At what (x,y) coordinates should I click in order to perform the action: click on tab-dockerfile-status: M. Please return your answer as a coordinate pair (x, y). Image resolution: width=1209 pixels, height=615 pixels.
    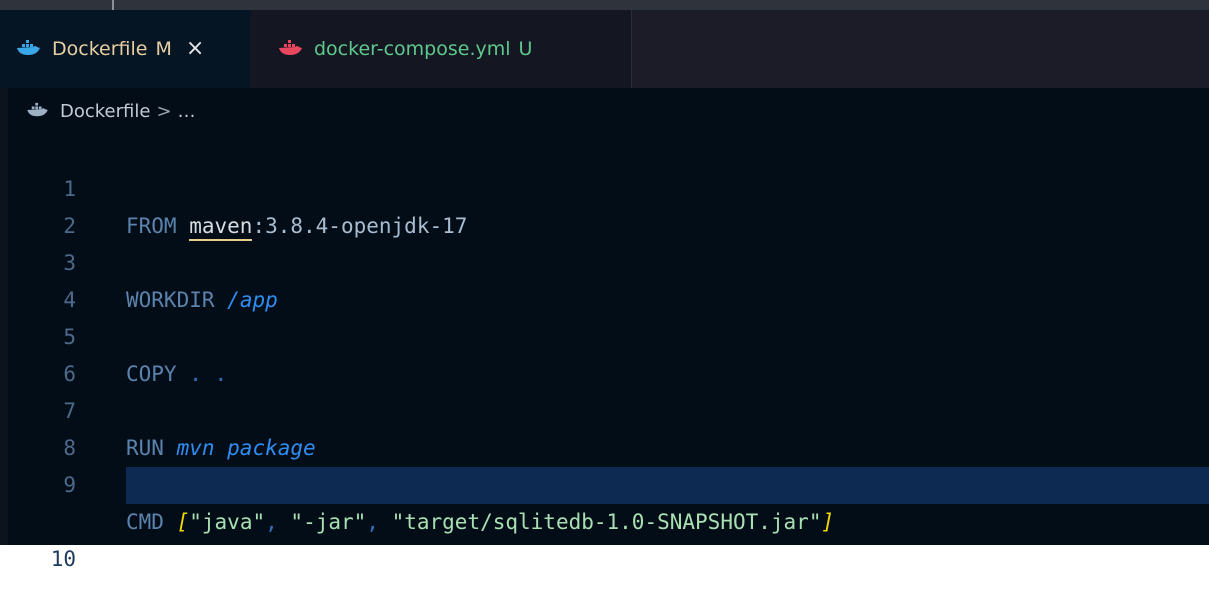
    Looking at the image, I should click on (163, 49).